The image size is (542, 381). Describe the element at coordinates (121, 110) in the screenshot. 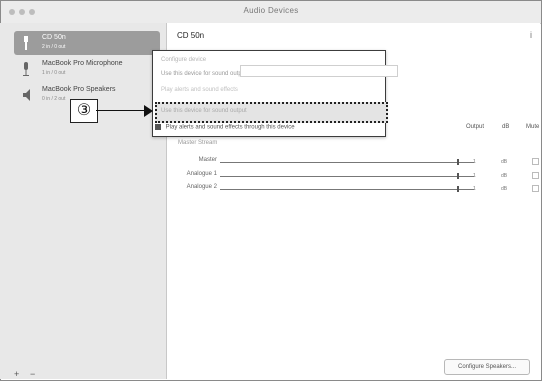

I see `callout-arrow` at that location.